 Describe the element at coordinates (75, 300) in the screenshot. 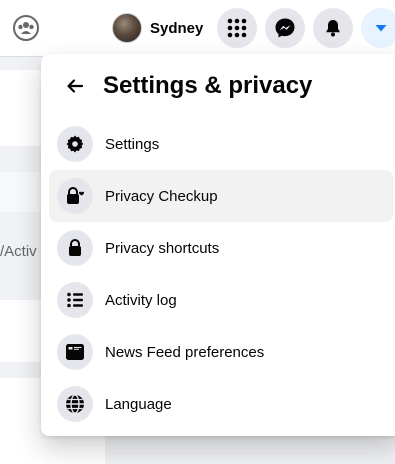

I see `list-icon` at that location.